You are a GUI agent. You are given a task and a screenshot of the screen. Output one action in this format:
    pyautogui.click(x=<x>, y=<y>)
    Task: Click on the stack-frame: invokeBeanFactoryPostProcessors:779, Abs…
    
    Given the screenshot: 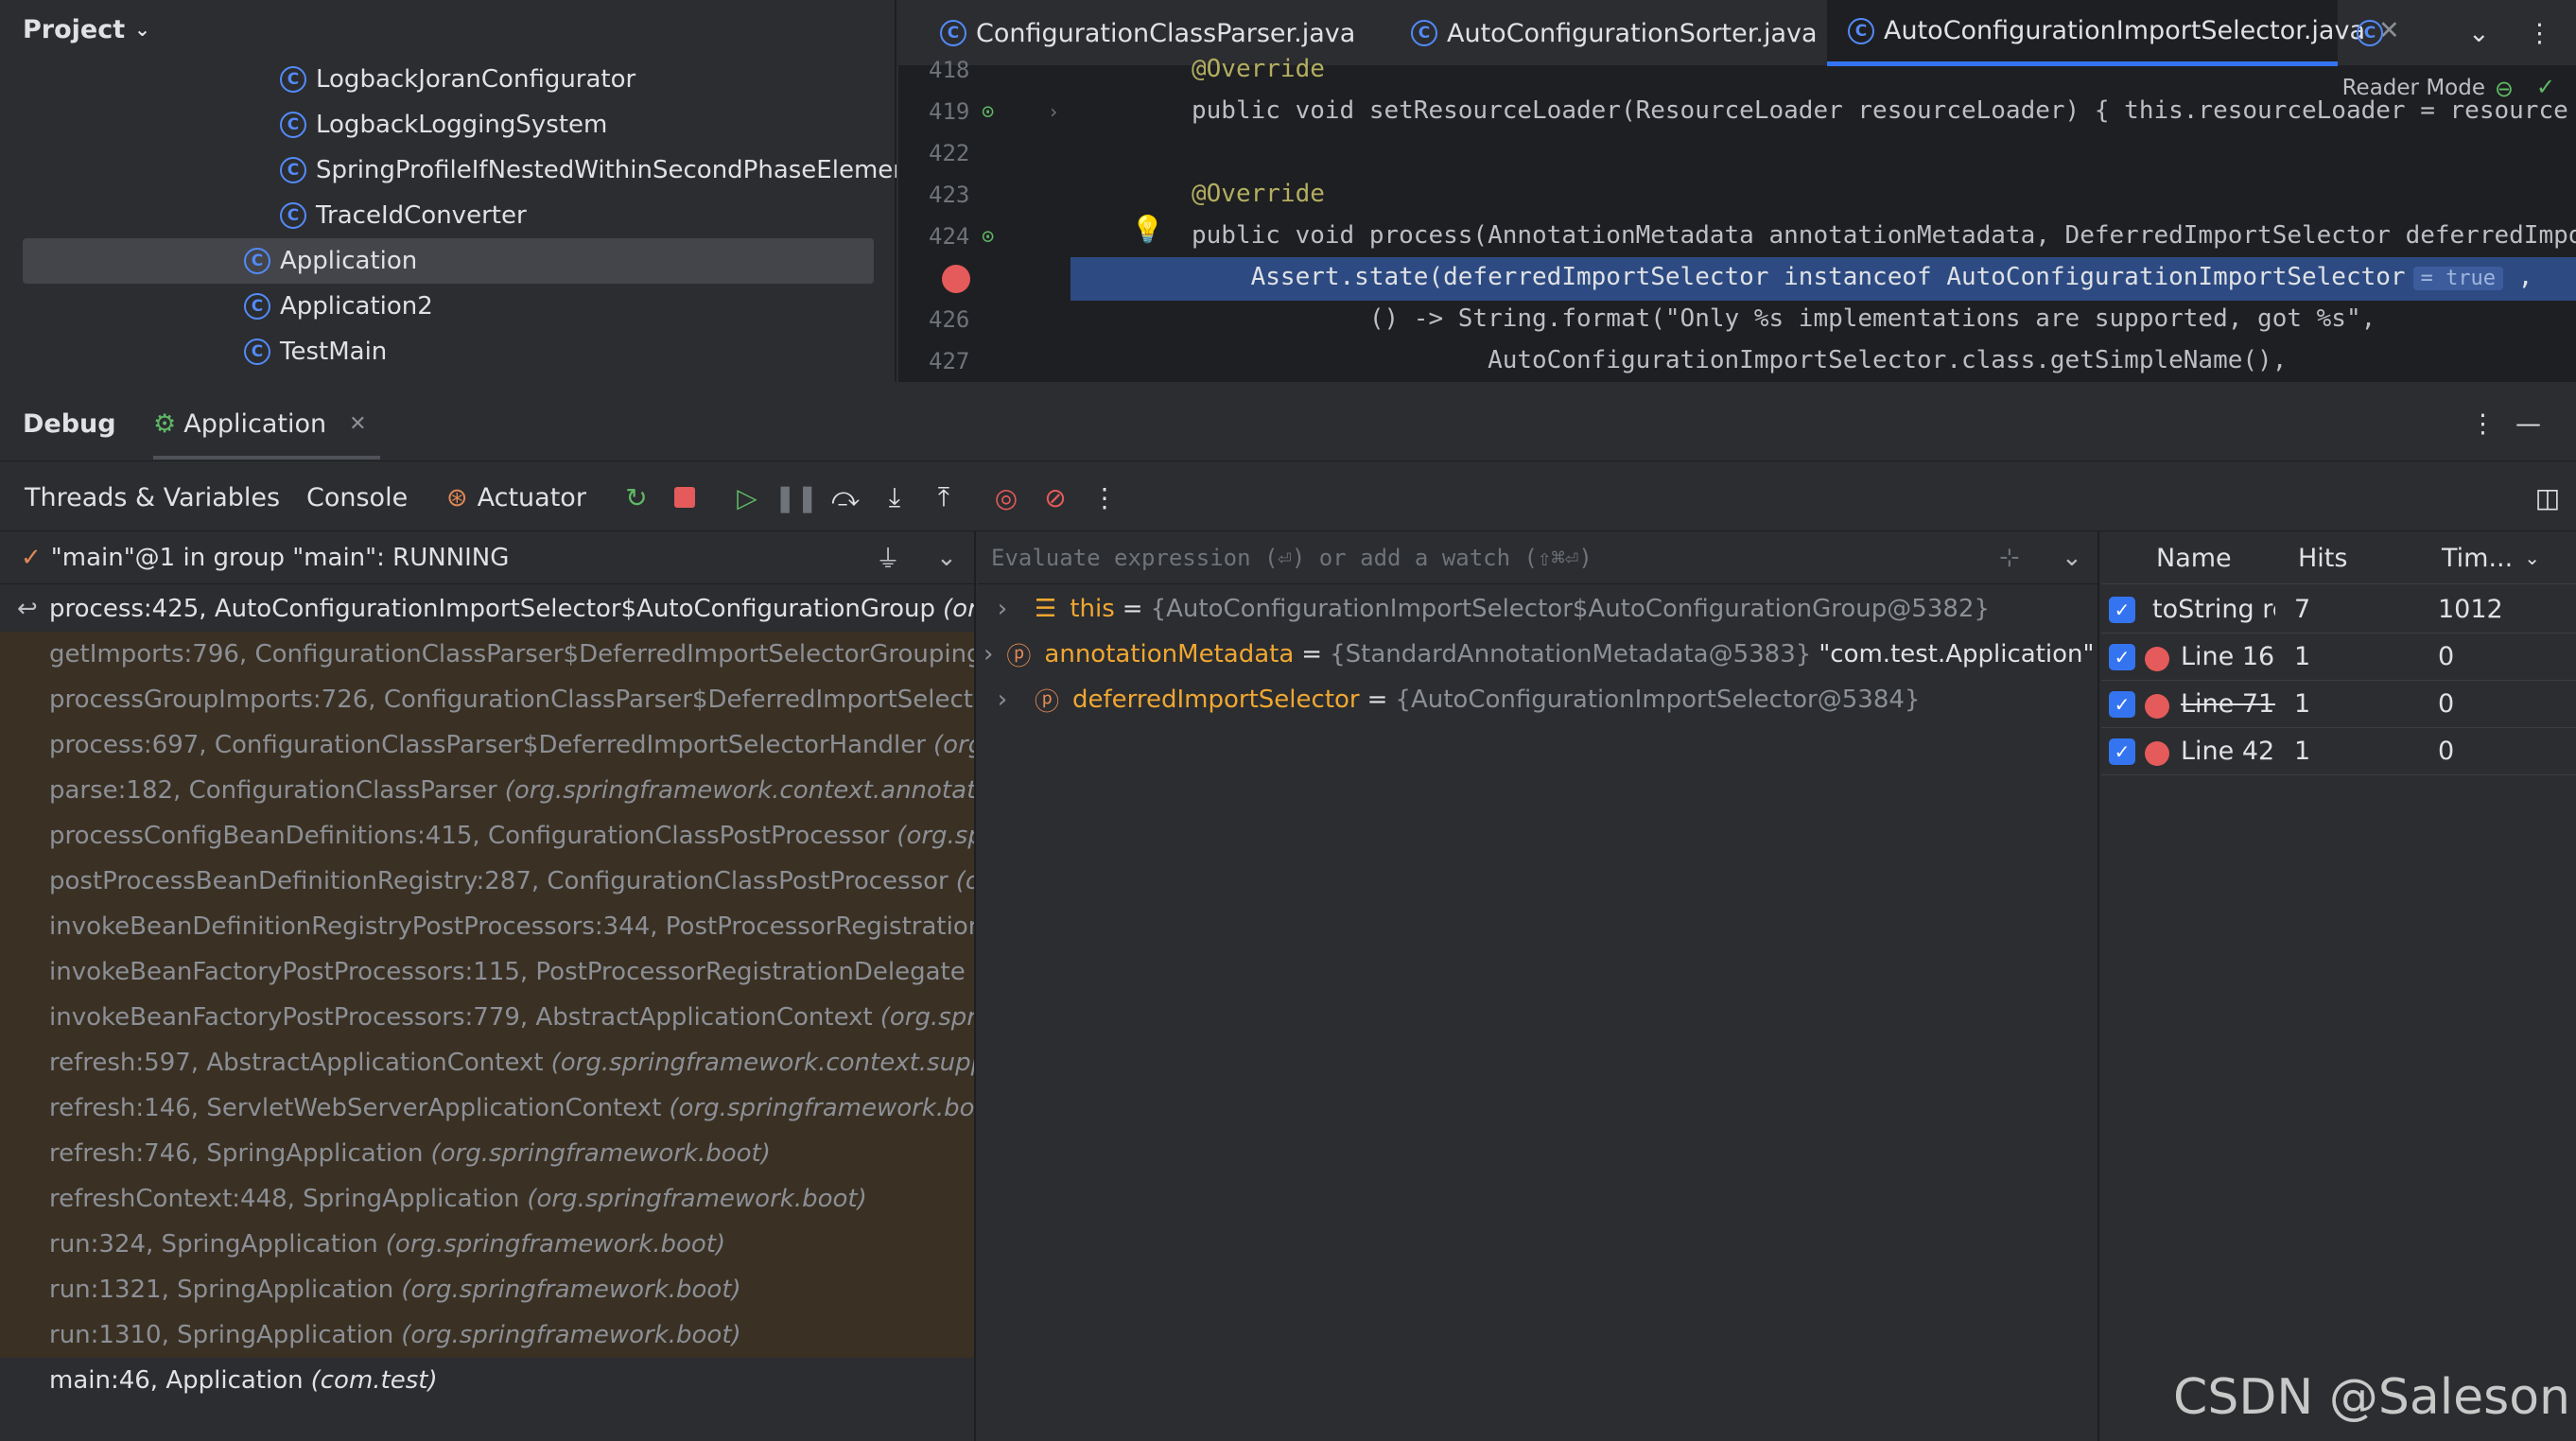 What is the action you would take?
    pyautogui.click(x=487, y=1017)
    